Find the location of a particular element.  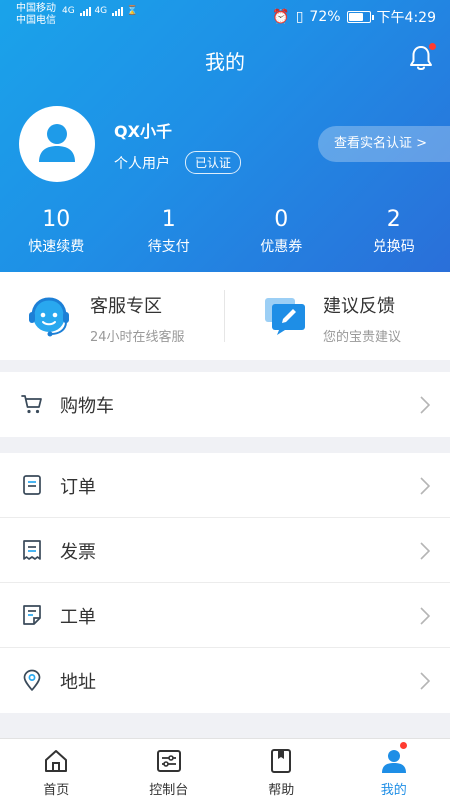

stats-bar: 10 快速续费 1 待支付 0 优惠券 2 兑换码 is located at coordinates (225, 231).